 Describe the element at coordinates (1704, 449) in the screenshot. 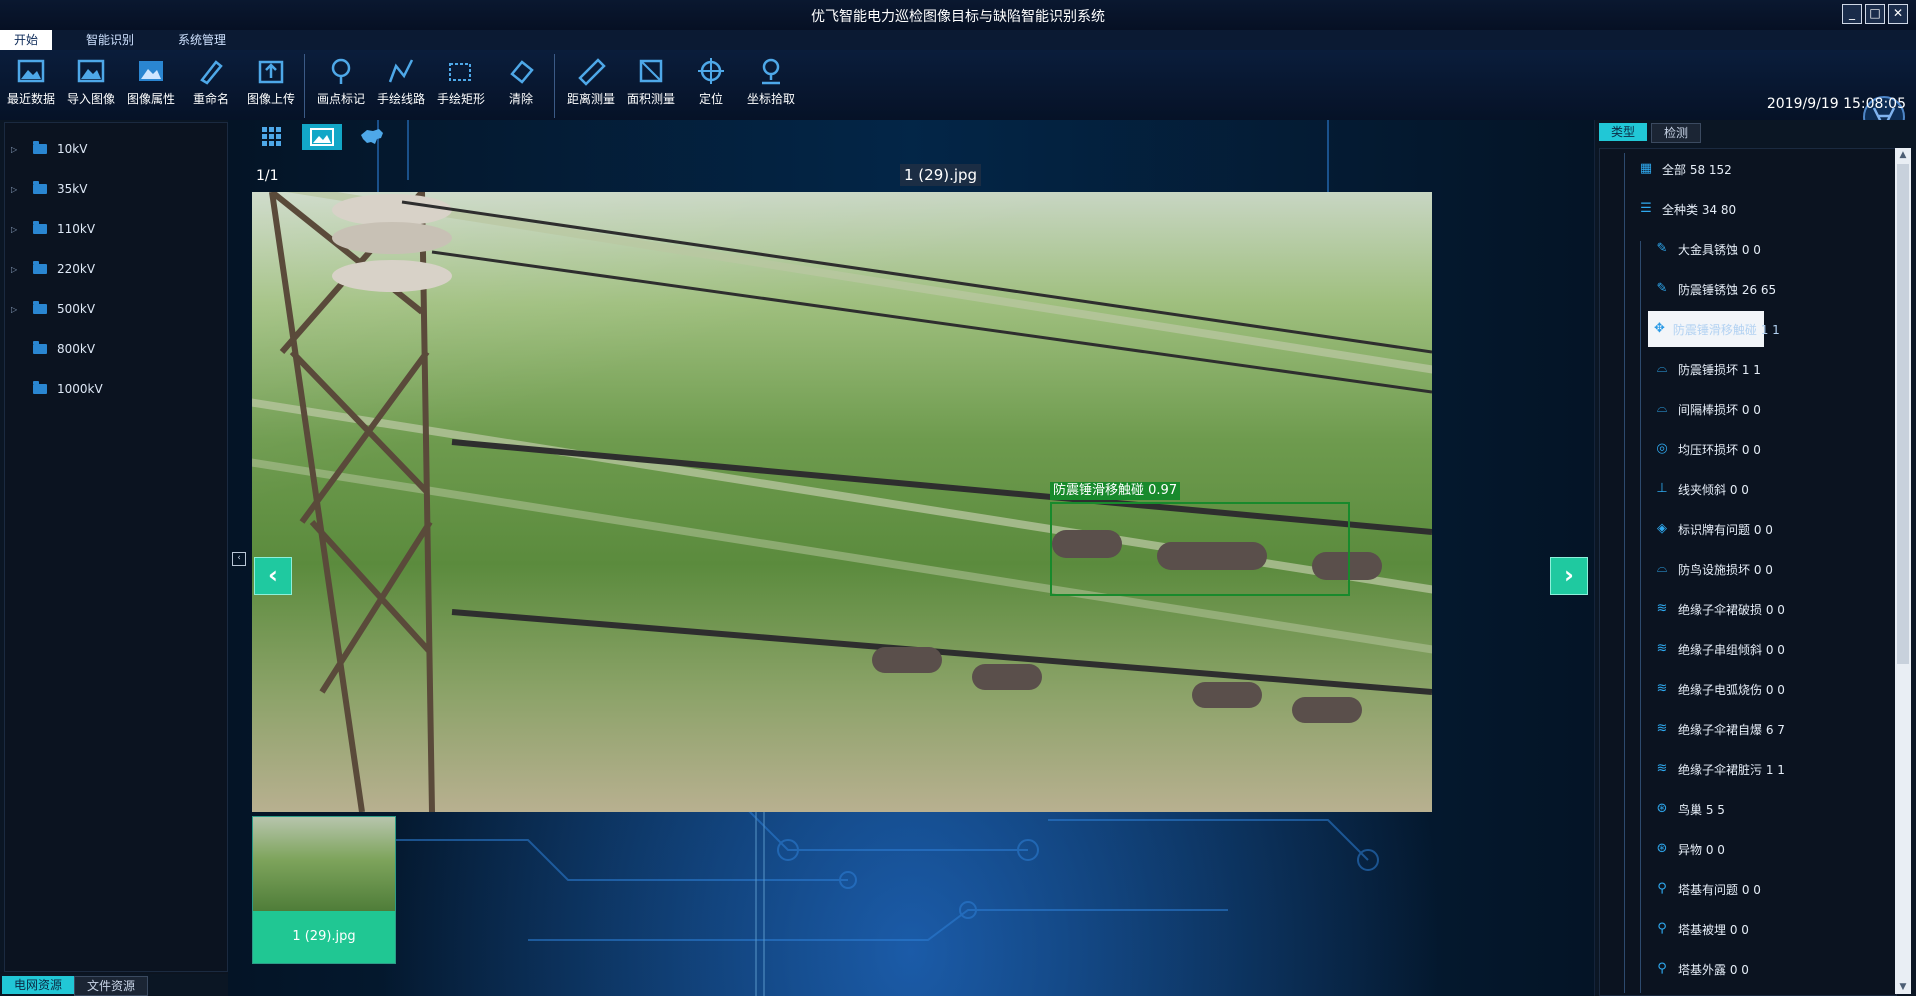

I see `category-item: ◎ 均压环损坏 0 0` at that location.